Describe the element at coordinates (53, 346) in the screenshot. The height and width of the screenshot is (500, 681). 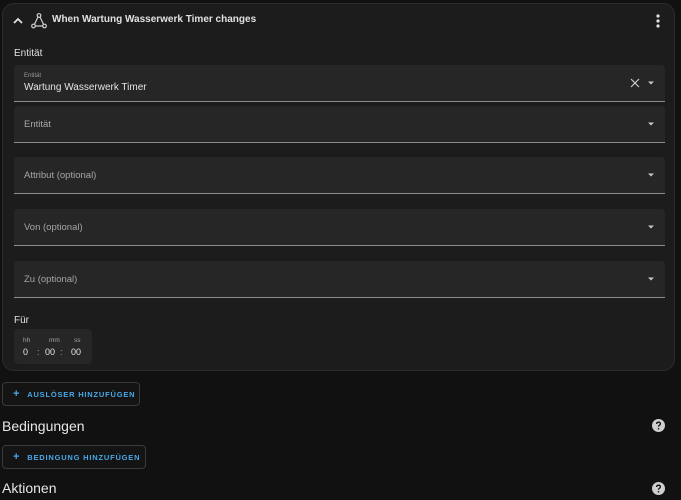
I see `duration-input: hh mm ss 0 : 00 : 00` at that location.